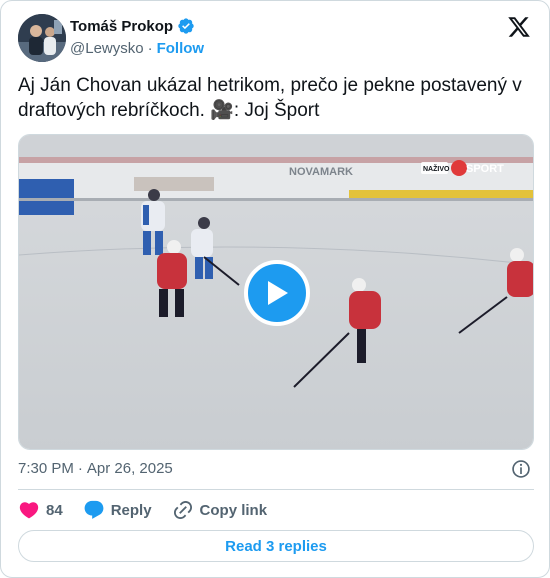  I want to click on channel-logo-text: SPORT, so click(485, 169).